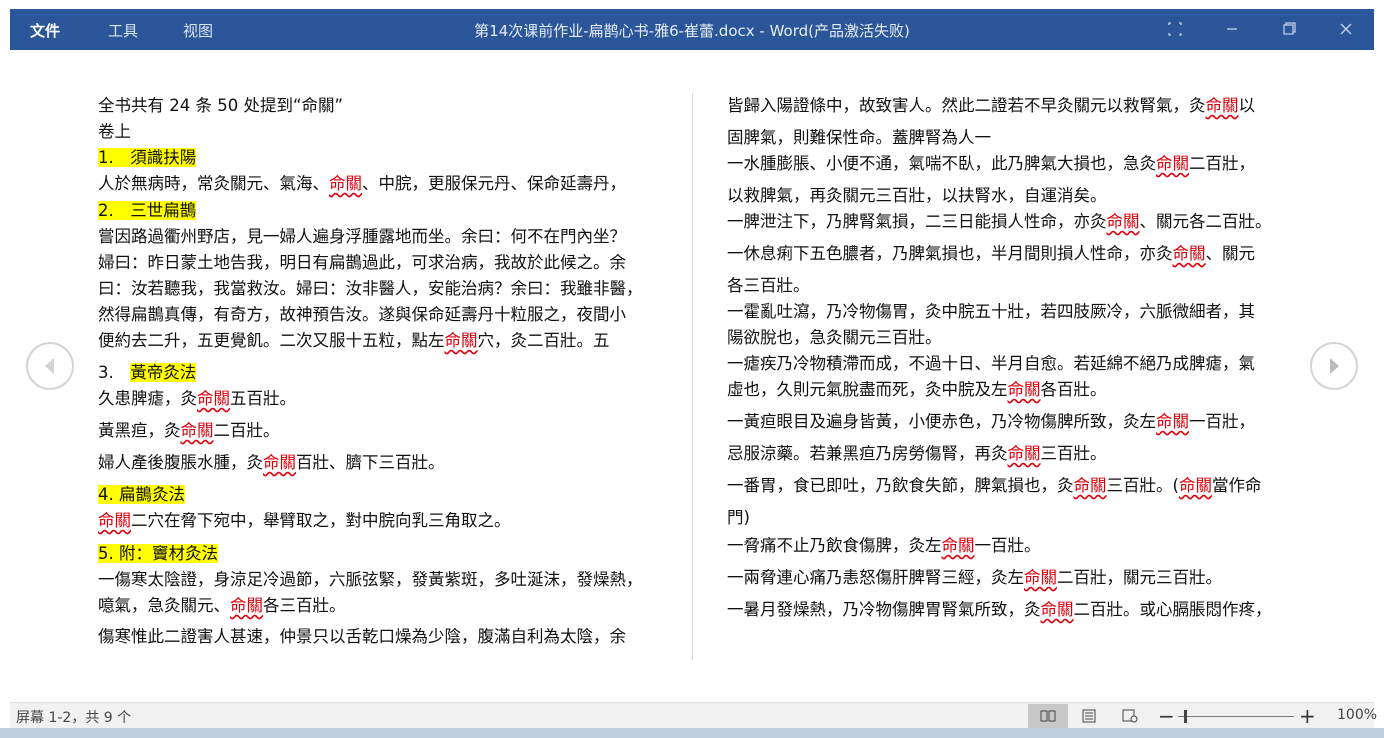 This screenshot has width=1384, height=738. I want to click on text-line: 久患脾瘧，灸命關五百壯。, so click(197, 397).